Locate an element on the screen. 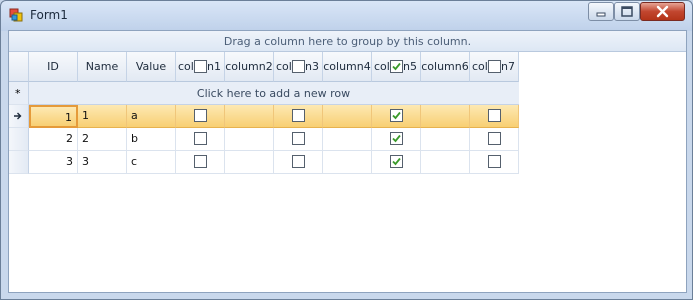 The image size is (693, 300). close-icon is located at coordinates (662, 11).